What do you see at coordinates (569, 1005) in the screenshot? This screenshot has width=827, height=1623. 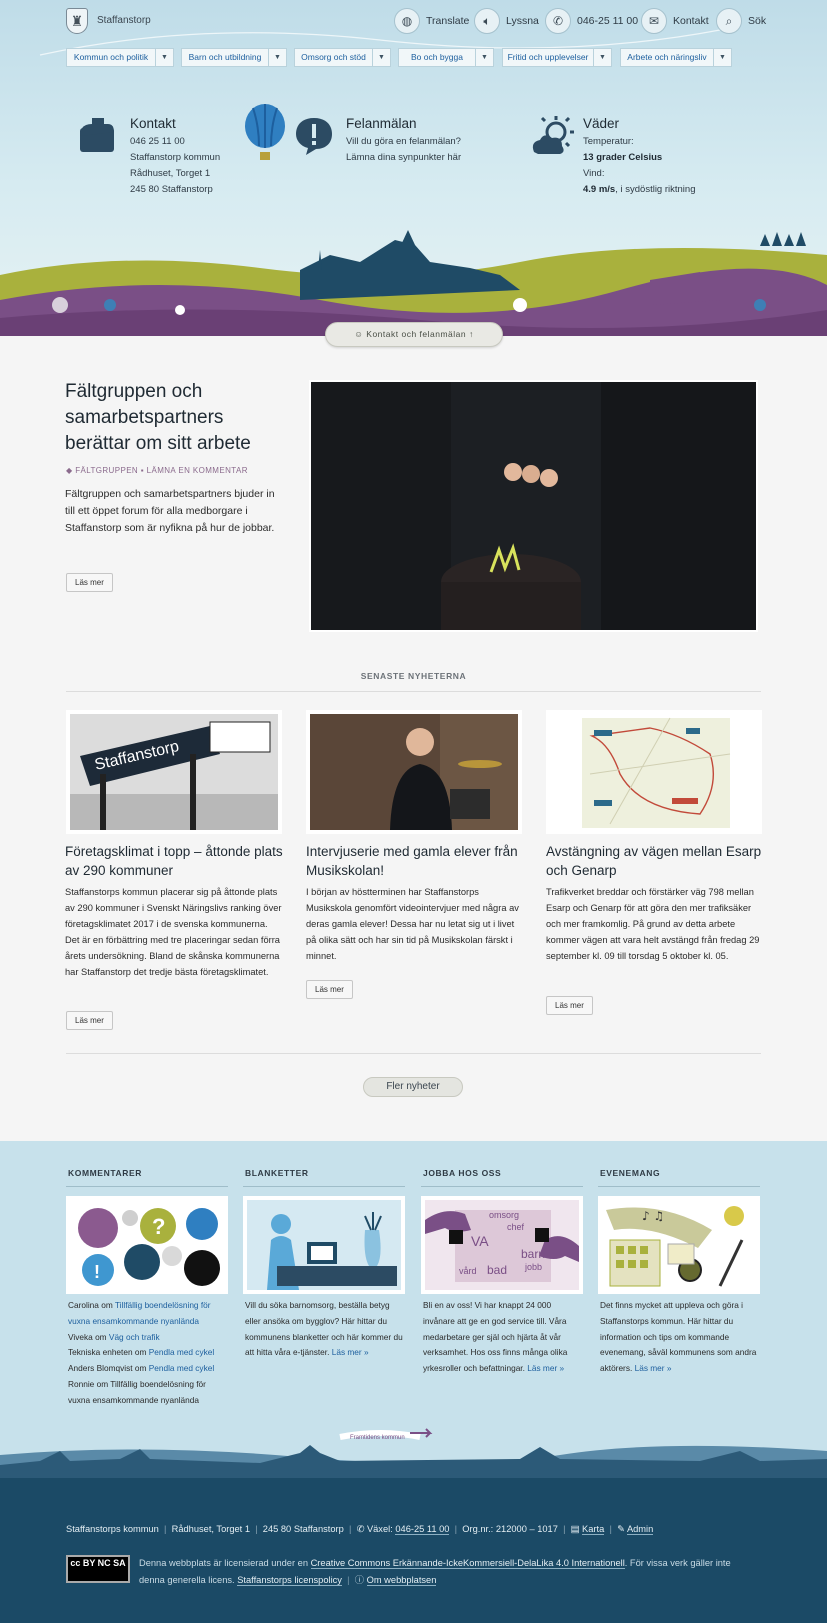 I see `news-read-more-3: Läs mer` at bounding box center [569, 1005].